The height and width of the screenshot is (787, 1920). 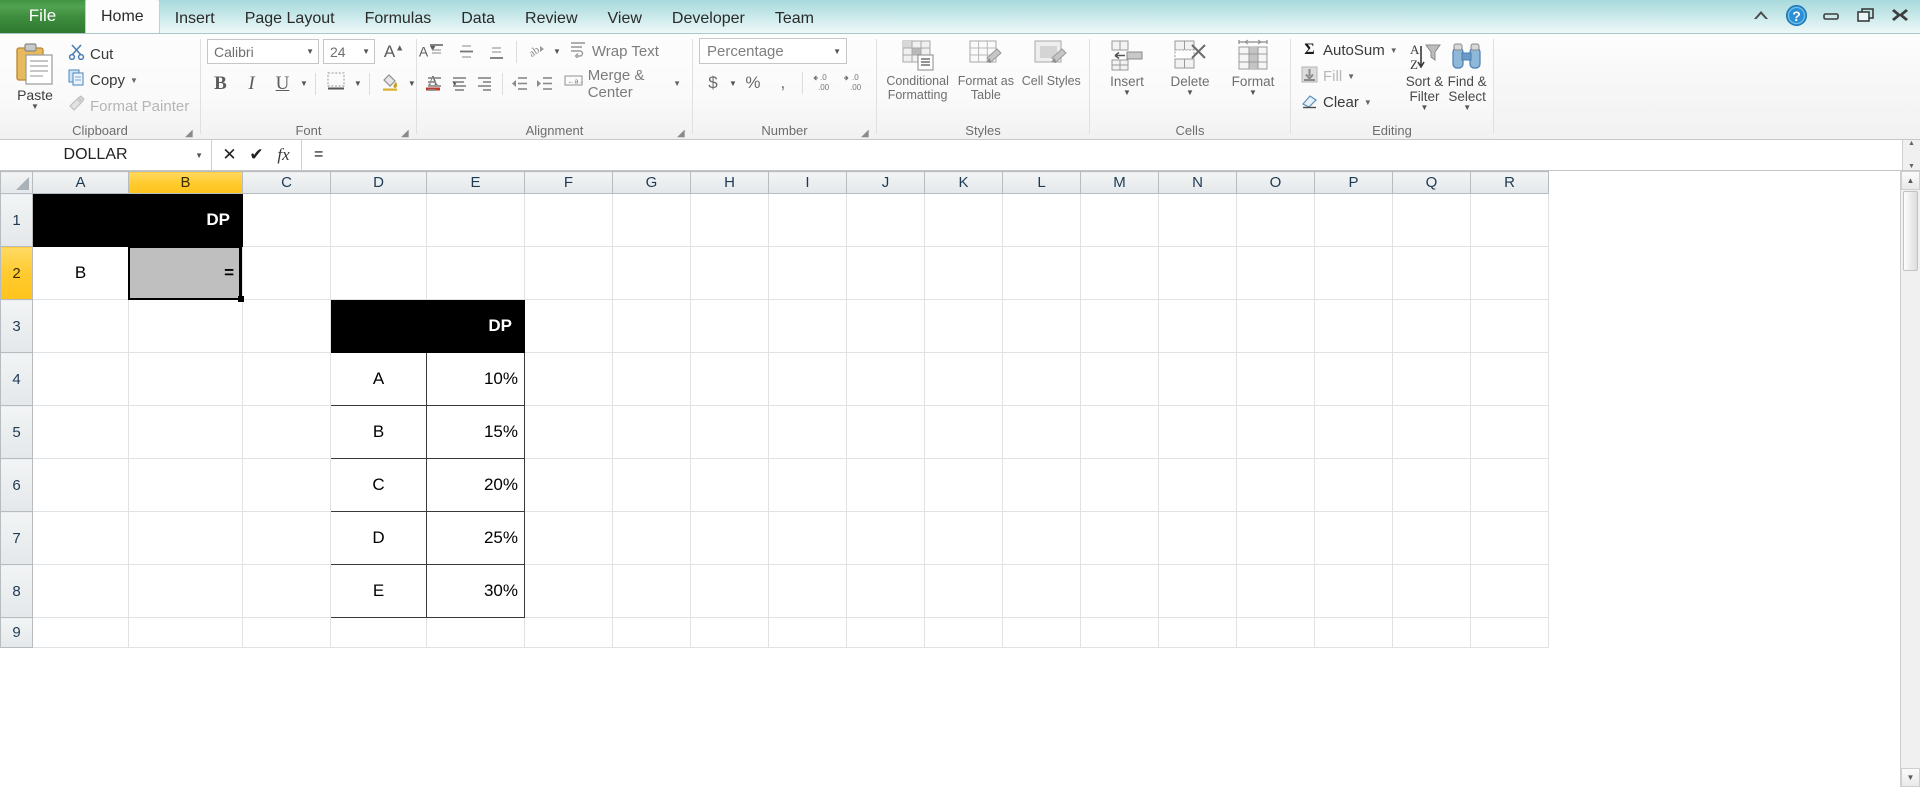 I want to click on cell-E7-percent: 25%, so click(x=475, y=538).